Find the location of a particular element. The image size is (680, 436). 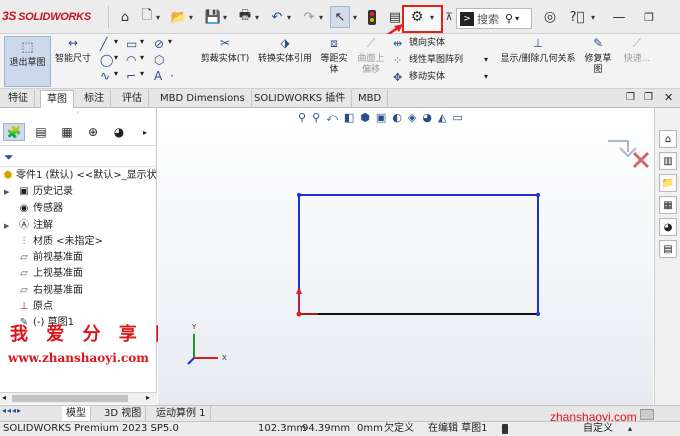

tree-horizontal-scrollbar: ◂ ▸ is located at coordinates (78, 398).